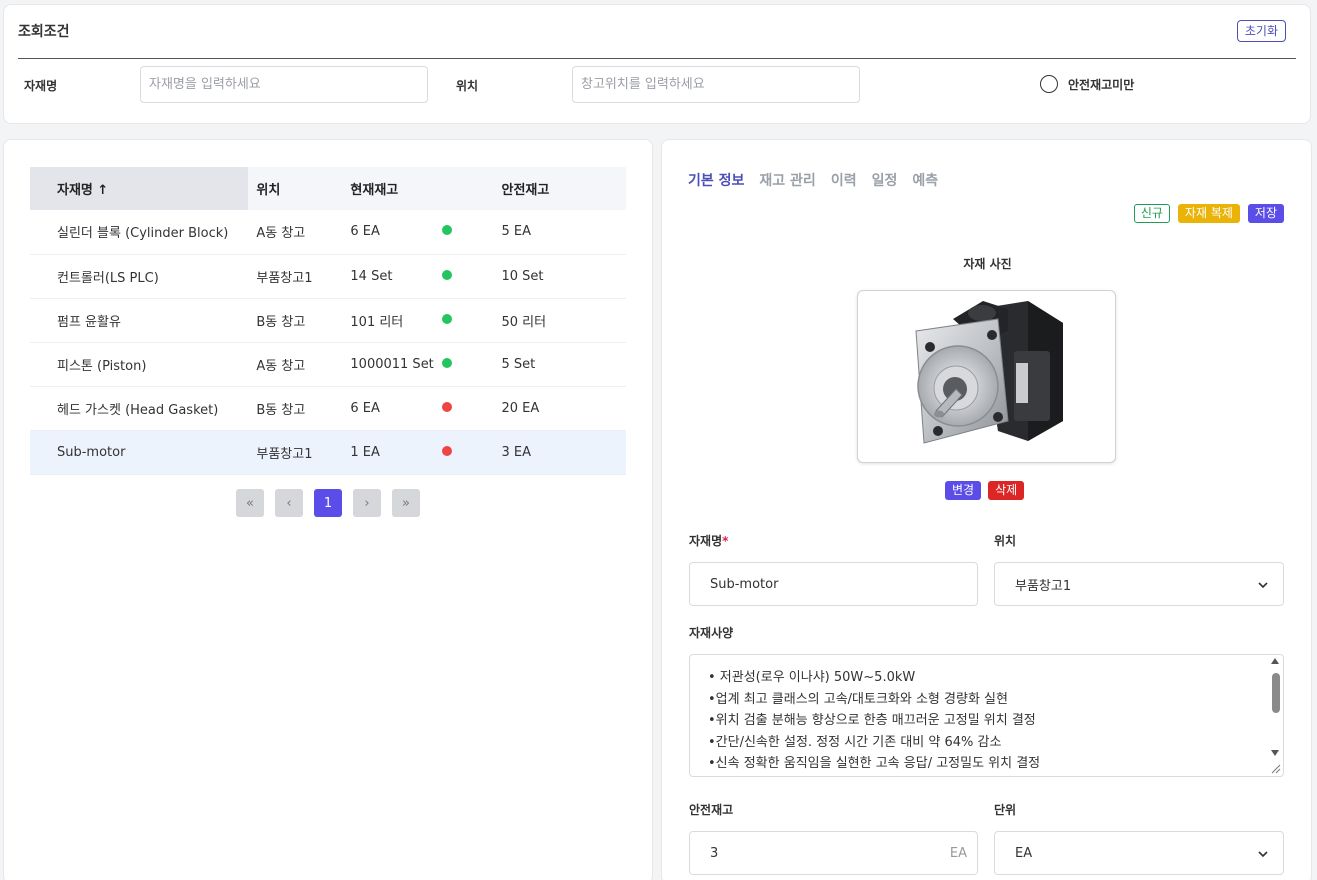 The height and width of the screenshot is (880, 1317). What do you see at coordinates (139, 364) in the screenshot?
I see `cell-name: 피스톤 (Piston)` at bounding box center [139, 364].